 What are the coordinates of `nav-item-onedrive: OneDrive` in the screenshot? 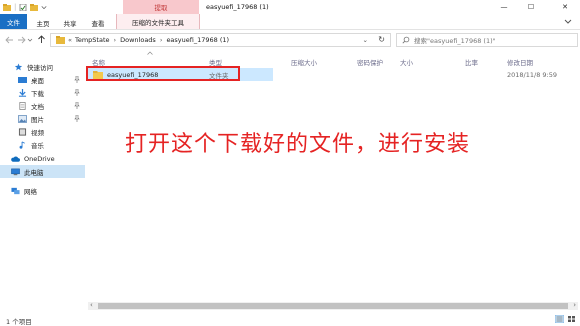 It's located at (42, 158).